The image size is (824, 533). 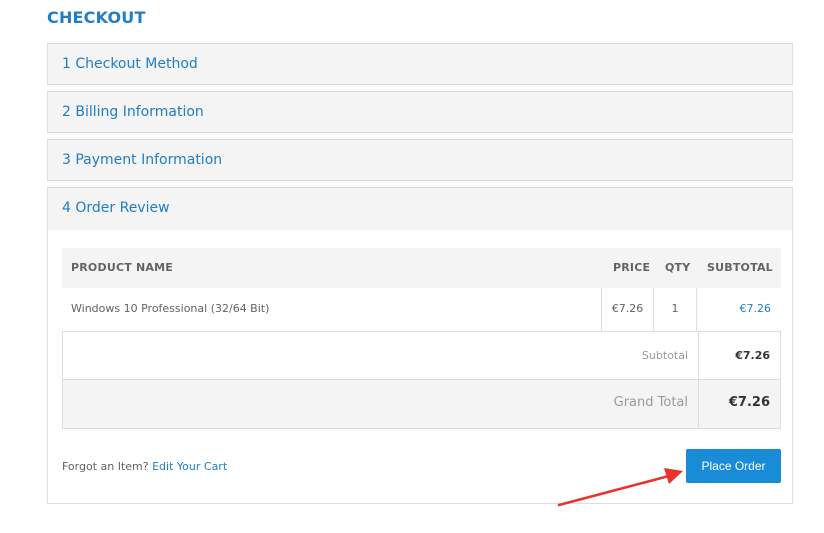 I want to click on step-checkout-method: 1 Checkout Method, so click(x=420, y=64).